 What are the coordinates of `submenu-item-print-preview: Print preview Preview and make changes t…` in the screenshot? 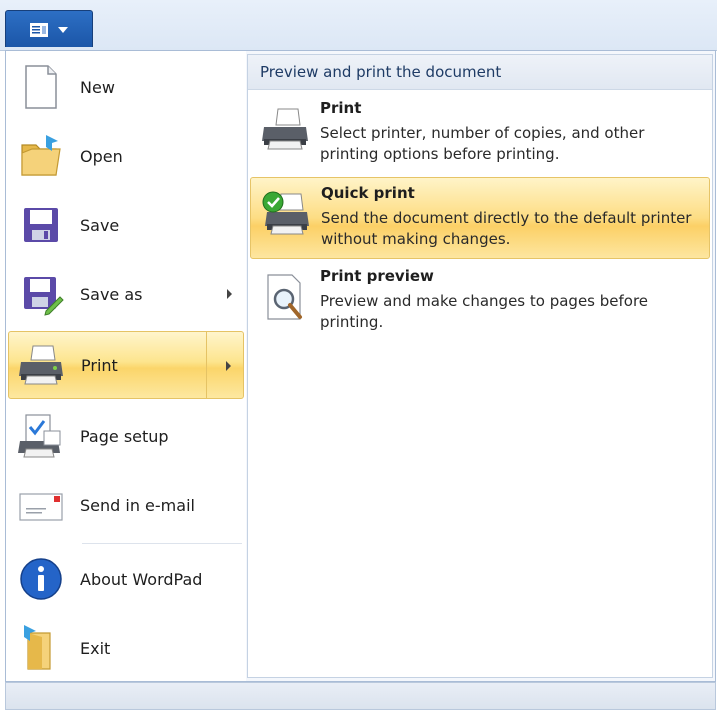 It's located at (480, 302).